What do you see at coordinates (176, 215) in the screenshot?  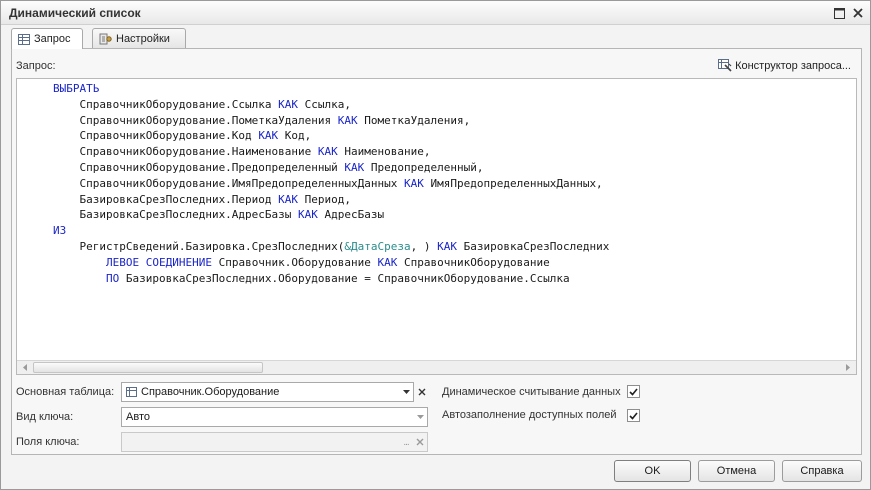 I see `code-text: БазировкаСрезПоследних.АдресБазы` at bounding box center [176, 215].